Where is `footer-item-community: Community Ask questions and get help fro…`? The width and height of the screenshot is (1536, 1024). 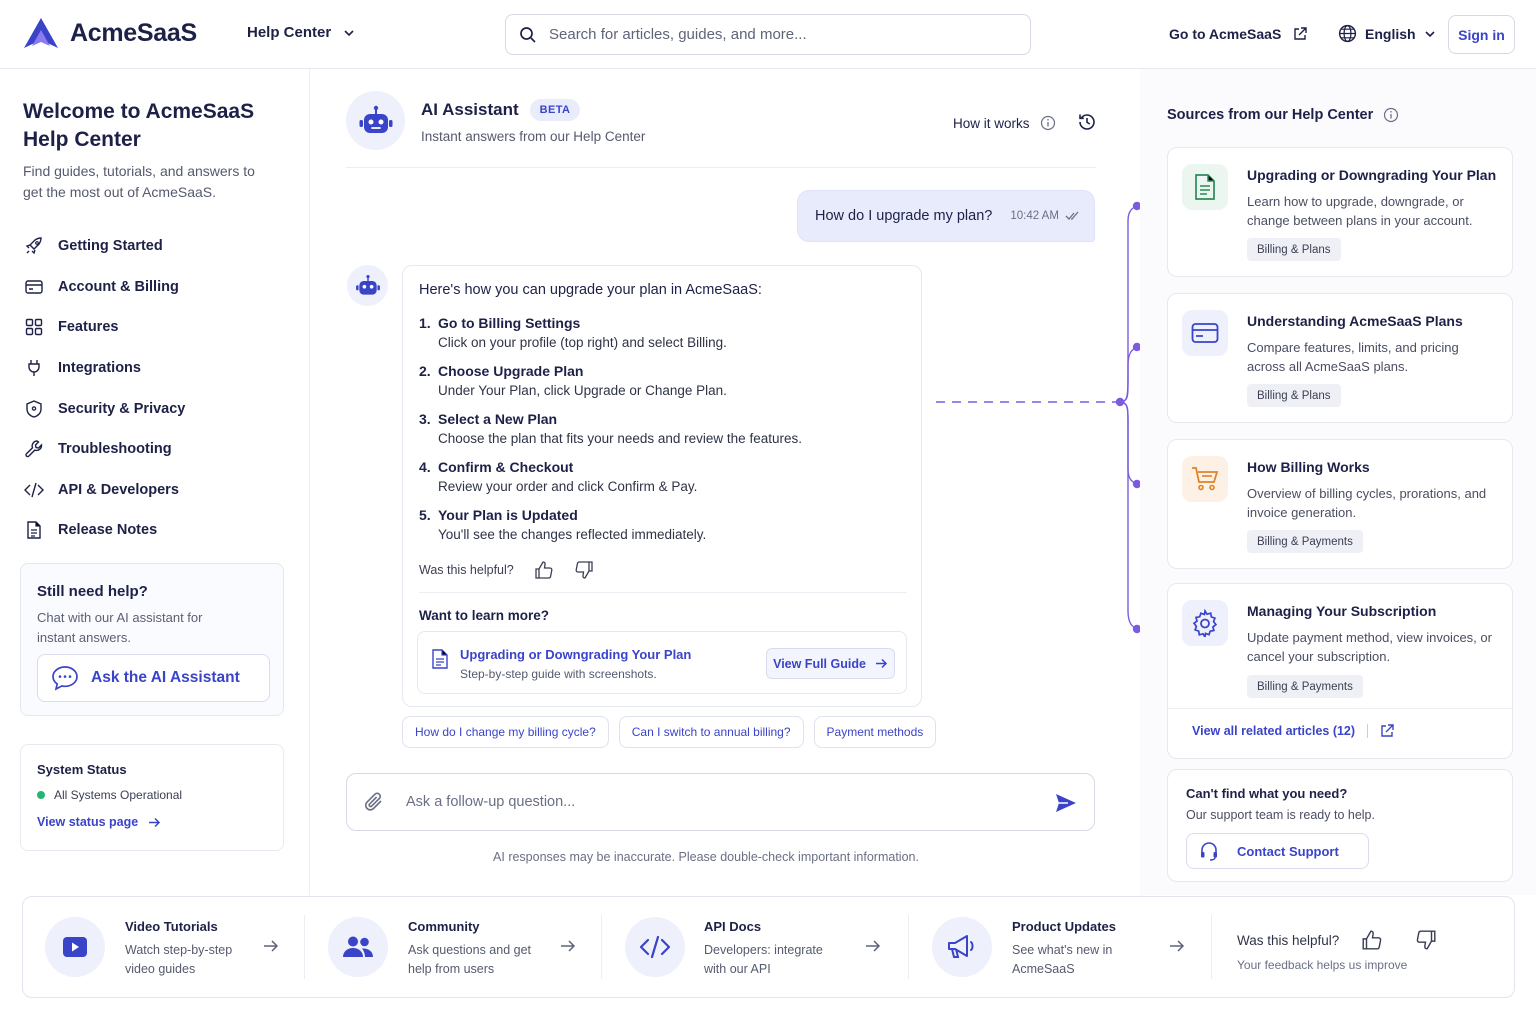 footer-item-community: Community Ask questions and get help fro… is located at coordinates (453, 947).